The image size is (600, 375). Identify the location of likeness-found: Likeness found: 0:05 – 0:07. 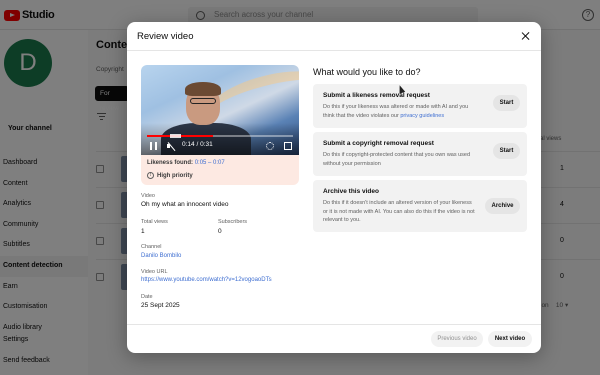
(186, 163).